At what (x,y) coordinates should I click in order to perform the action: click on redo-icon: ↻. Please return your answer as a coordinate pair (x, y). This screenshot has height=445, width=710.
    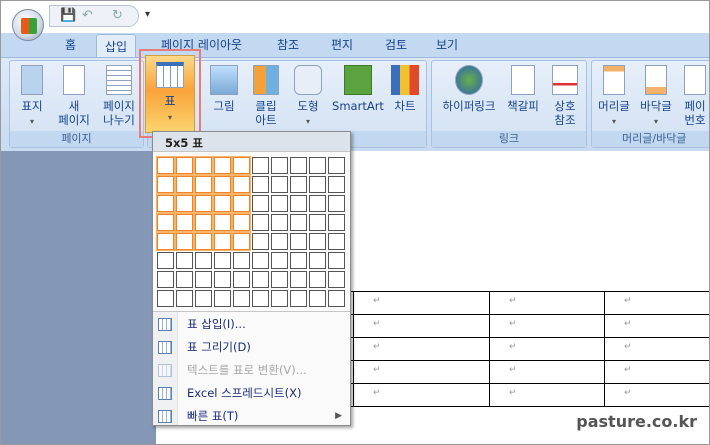
    Looking at the image, I should click on (117, 15).